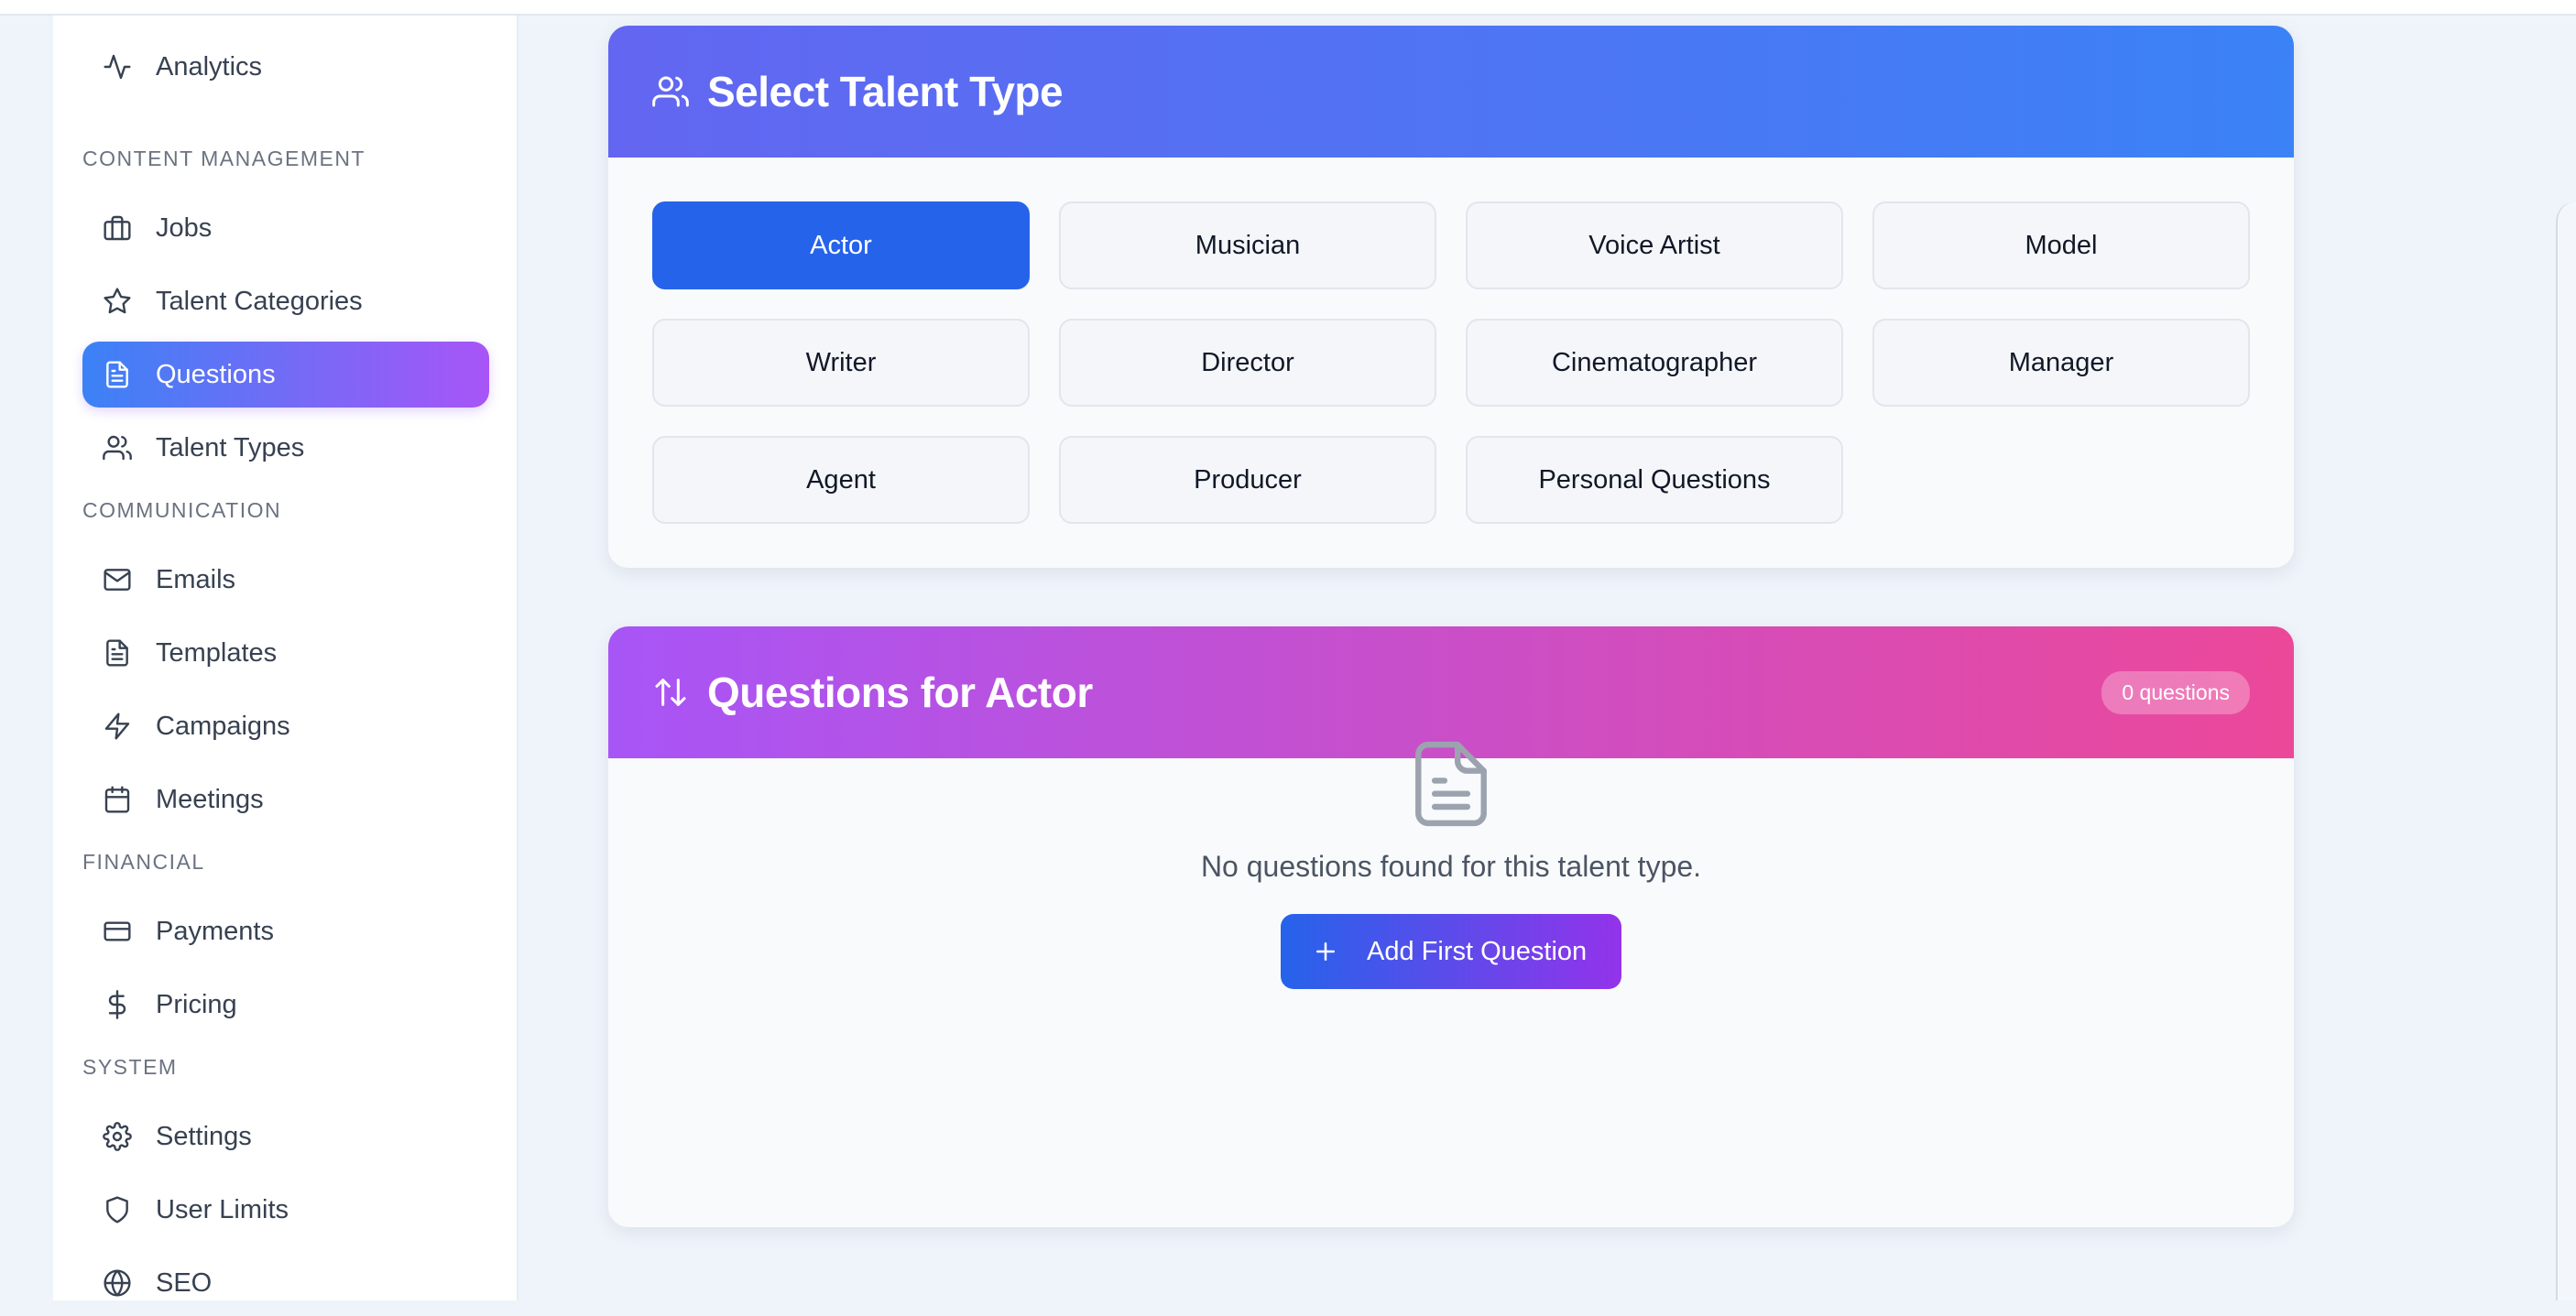 This screenshot has width=2576, height=1316. Describe the element at coordinates (118, 580) in the screenshot. I see `mail-icon` at that location.